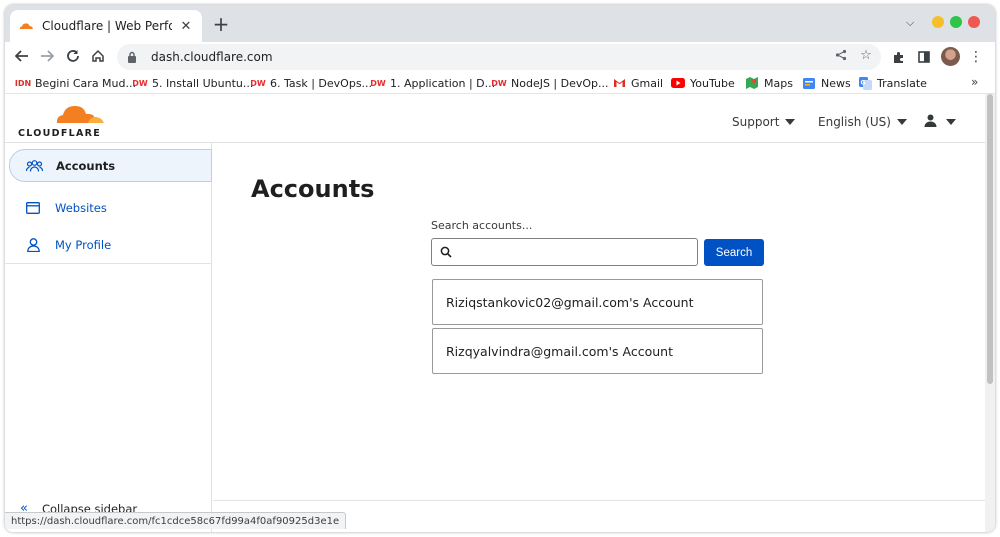 Image resolution: width=1000 pixels, height=537 pixels. I want to click on bookmark-item: G Translate, so click(892, 83).